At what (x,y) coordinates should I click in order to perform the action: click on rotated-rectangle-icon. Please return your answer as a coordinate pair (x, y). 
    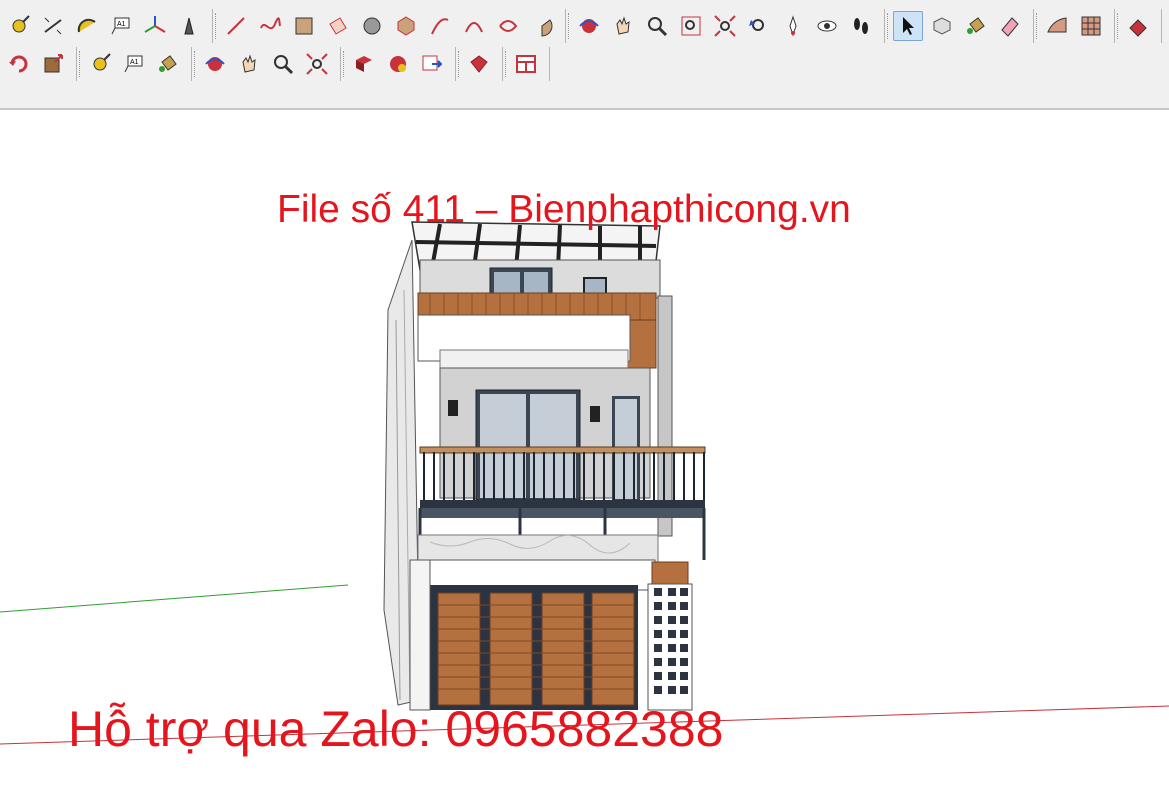
    Looking at the image, I should click on (338, 26).